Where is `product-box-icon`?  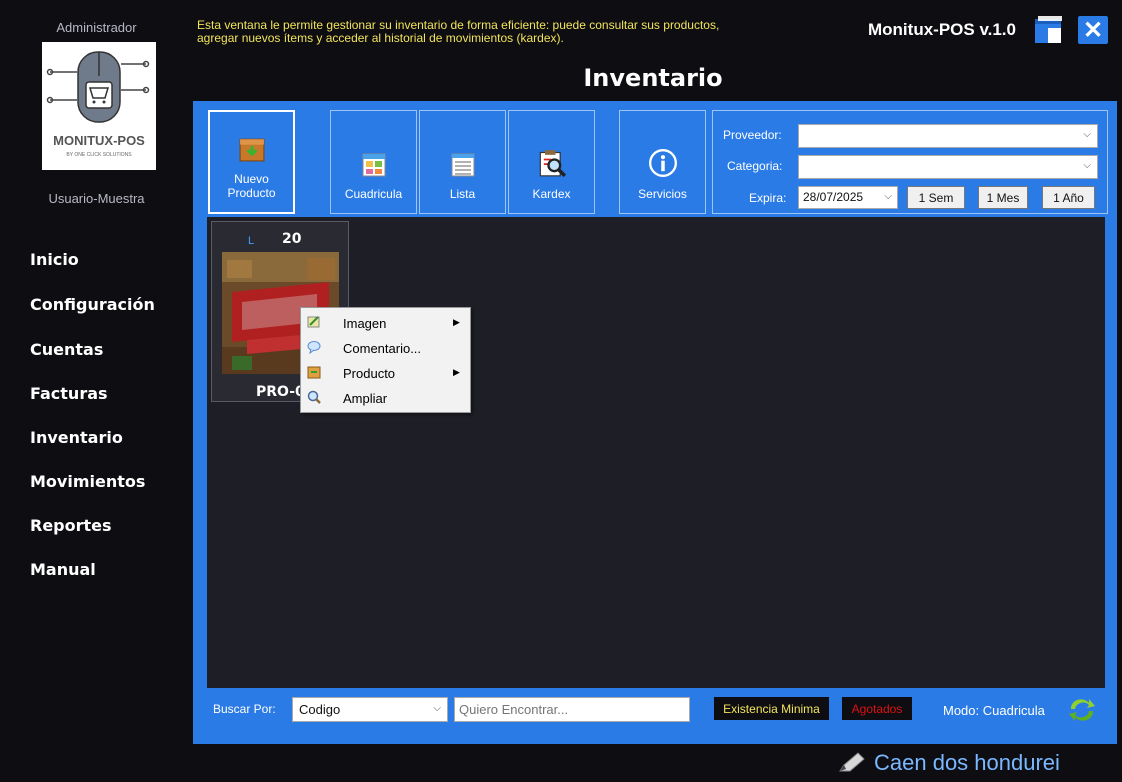
product-box-icon is located at coordinates (314, 372).